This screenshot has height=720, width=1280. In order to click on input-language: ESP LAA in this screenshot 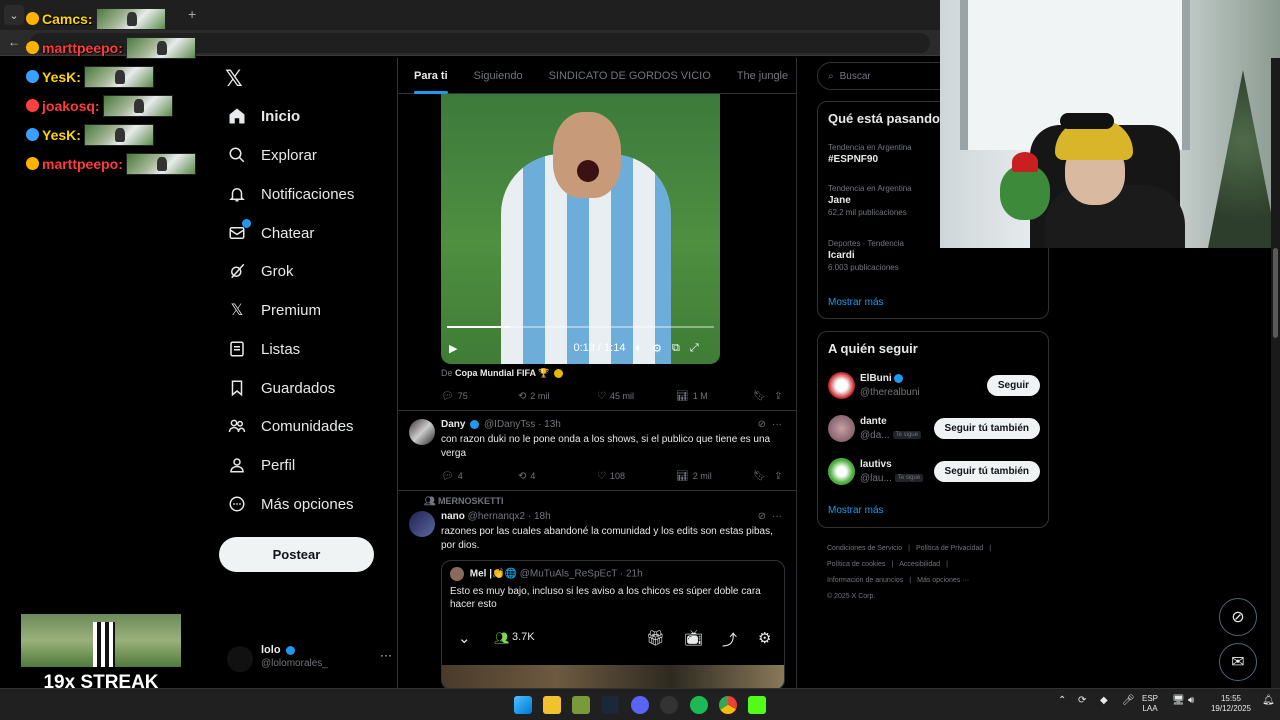, I will do `click(1150, 704)`.